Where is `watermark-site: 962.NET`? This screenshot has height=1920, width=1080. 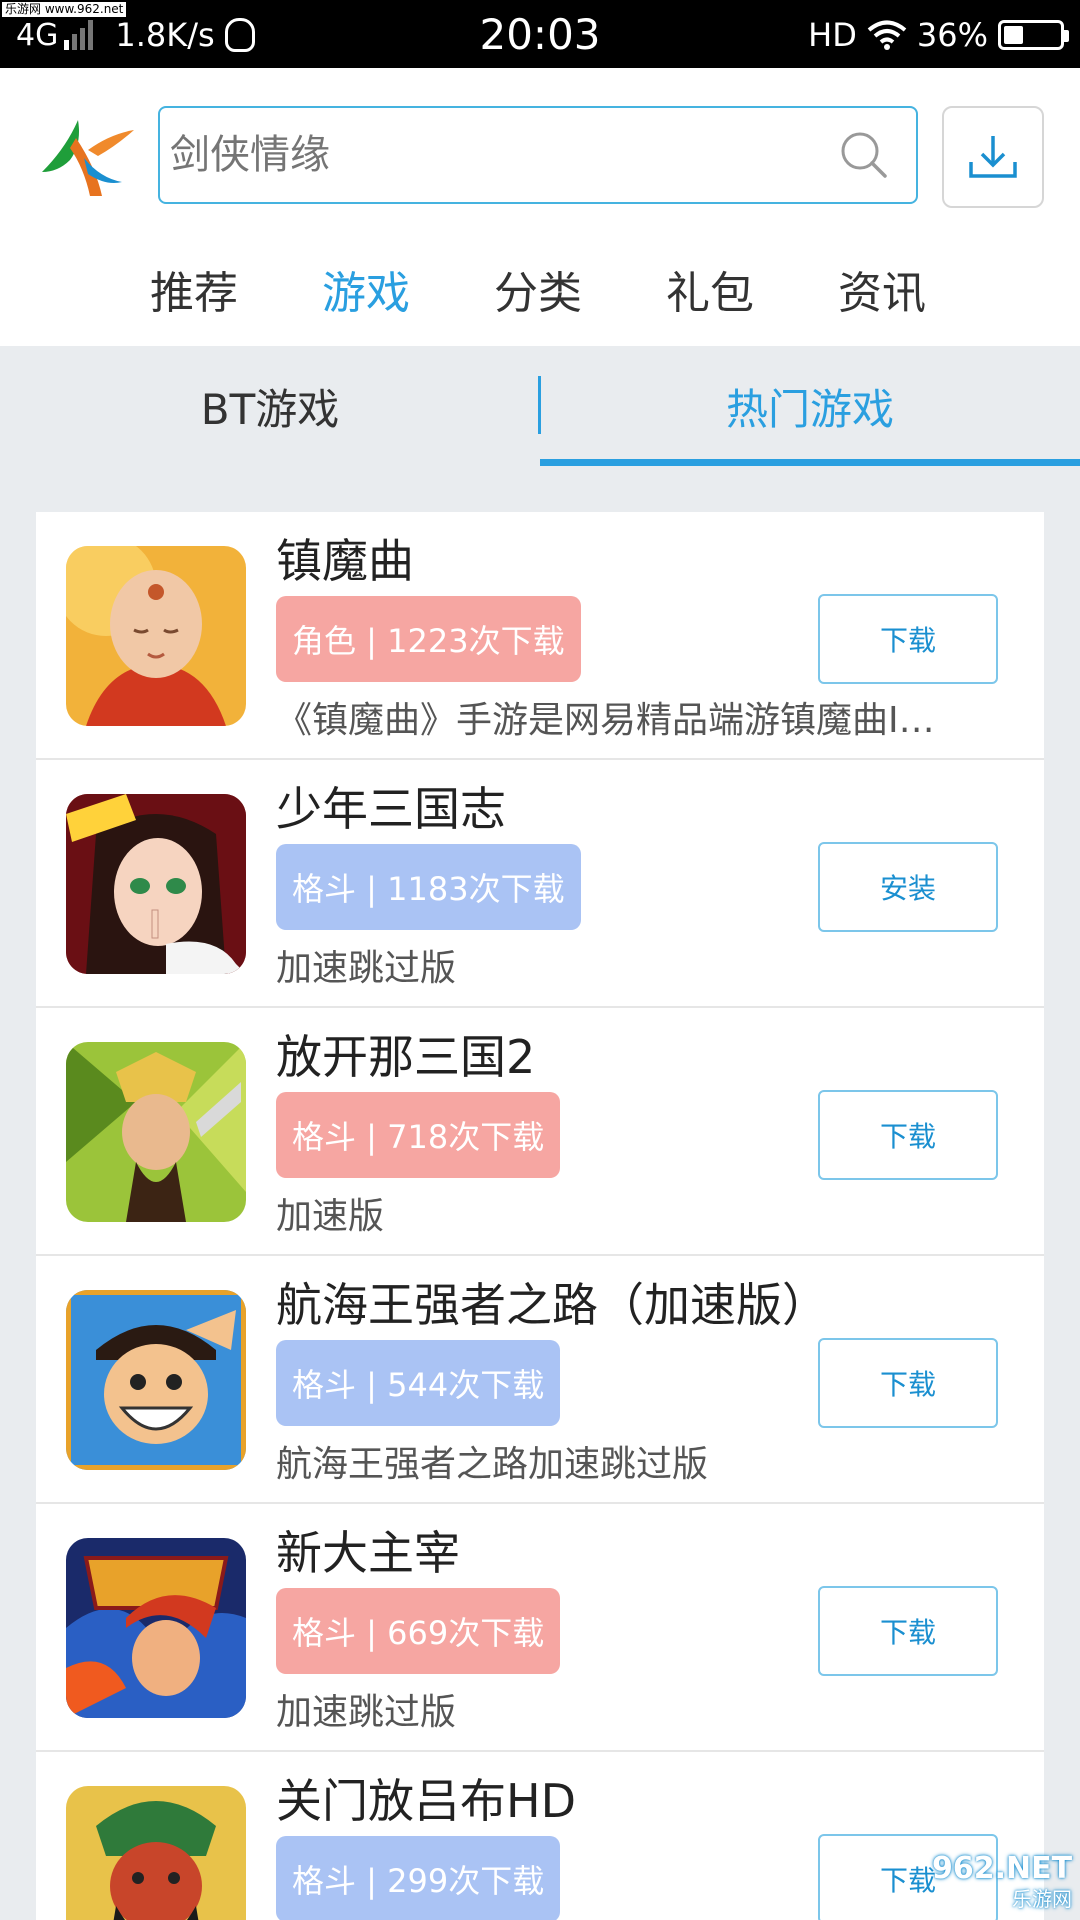
watermark-site: 962.NET is located at coordinates (1002, 1868).